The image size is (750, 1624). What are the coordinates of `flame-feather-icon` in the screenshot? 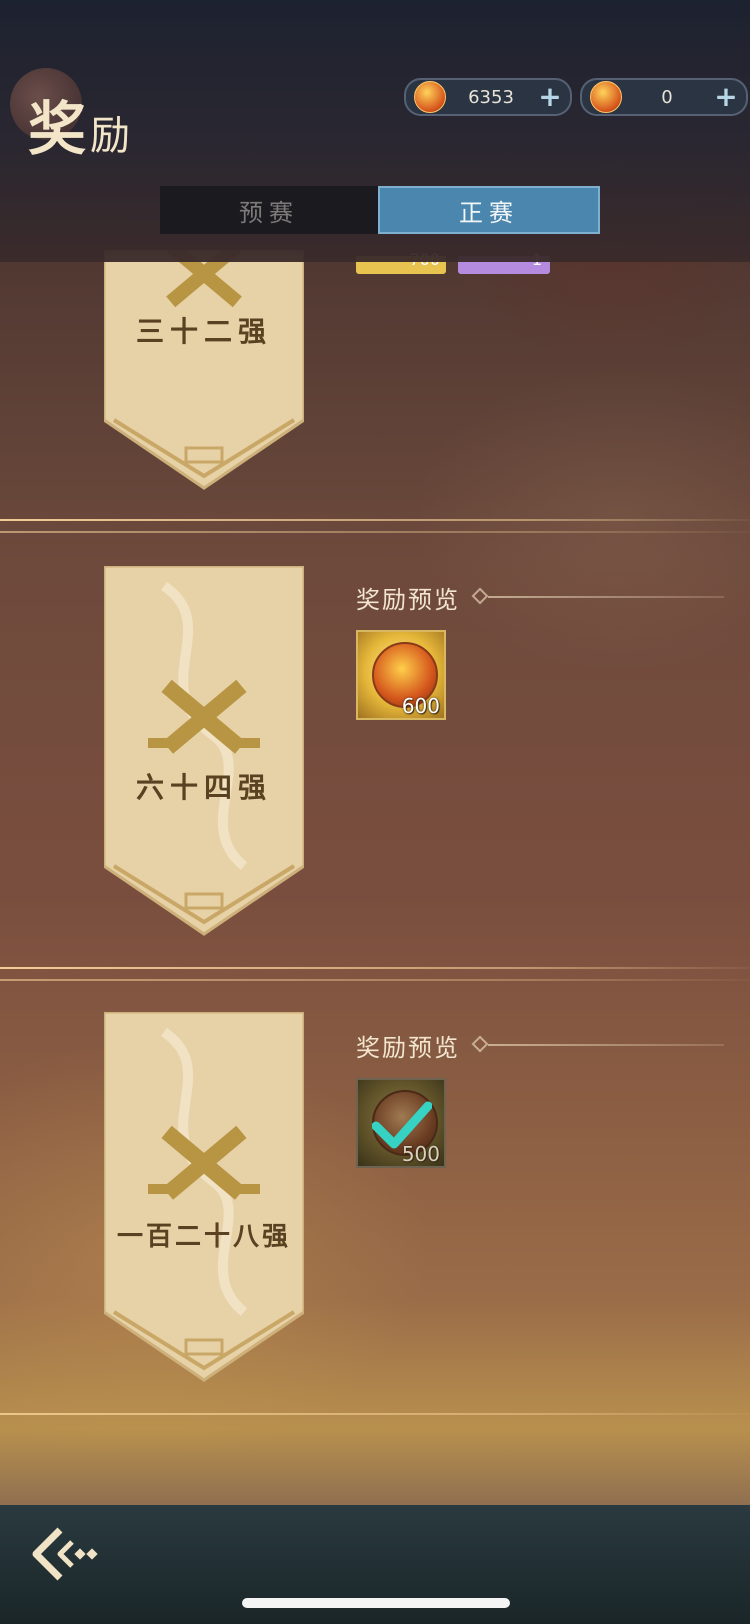 It's located at (606, 97).